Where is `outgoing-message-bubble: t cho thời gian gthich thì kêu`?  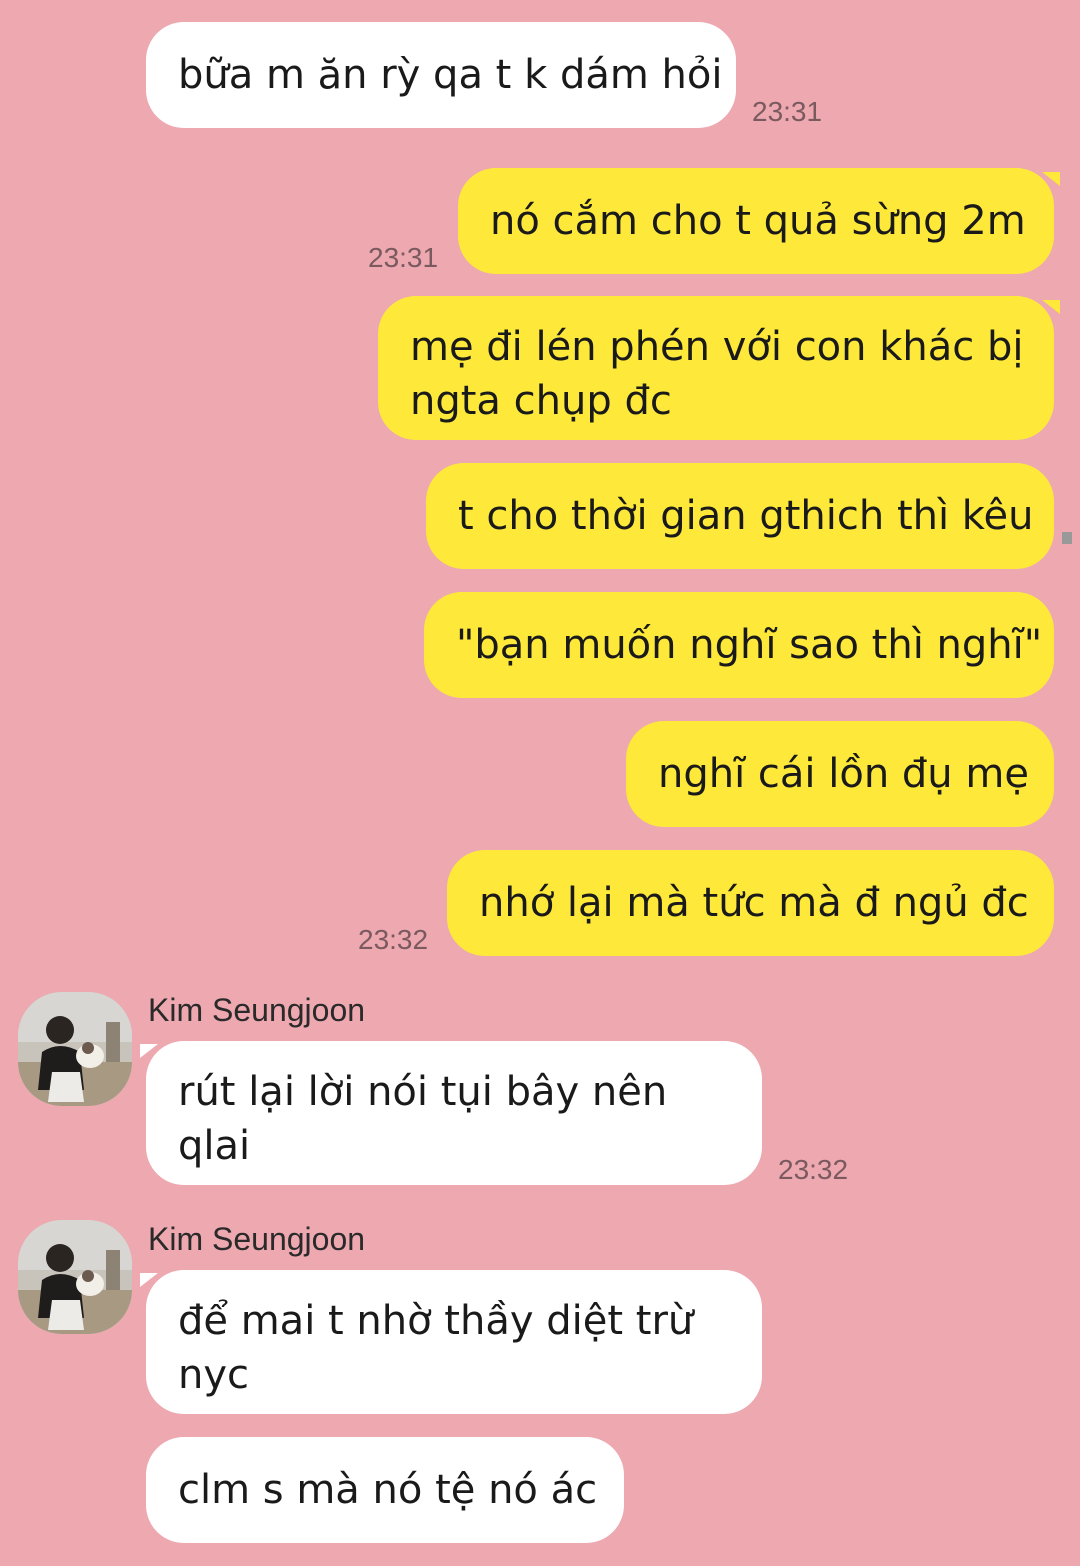
outgoing-message-bubble: t cho thời gian gthich thì kêu is located at coordinates (740, 516).